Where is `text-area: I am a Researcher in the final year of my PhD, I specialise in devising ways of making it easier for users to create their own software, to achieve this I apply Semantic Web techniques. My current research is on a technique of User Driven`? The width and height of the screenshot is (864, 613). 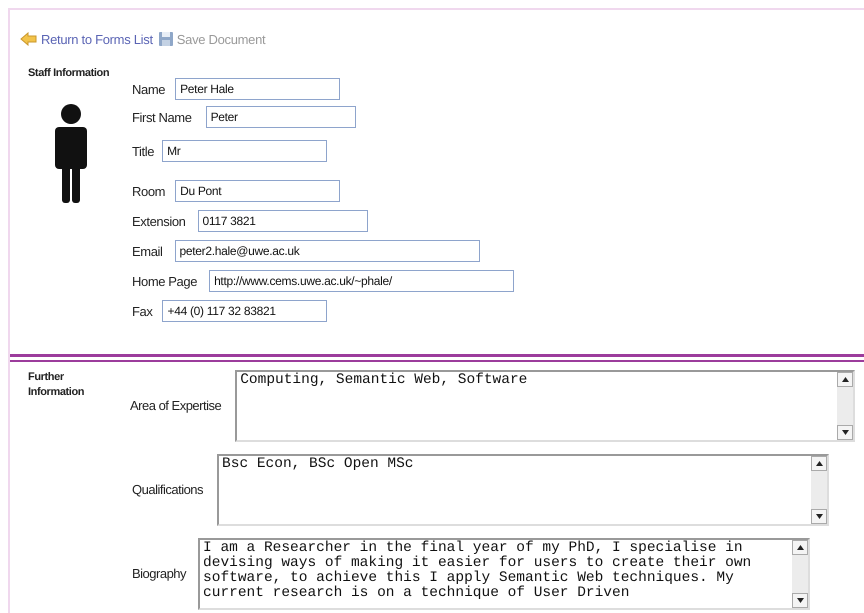
text-area: I am a Researcher in the final year of my PhD, I specialise in devising ways of making it easier for users to create their own software, to achieve this I apply Semantic Web techniques. My current research is on a technique of User Driven is located at coordinates (504, 574).